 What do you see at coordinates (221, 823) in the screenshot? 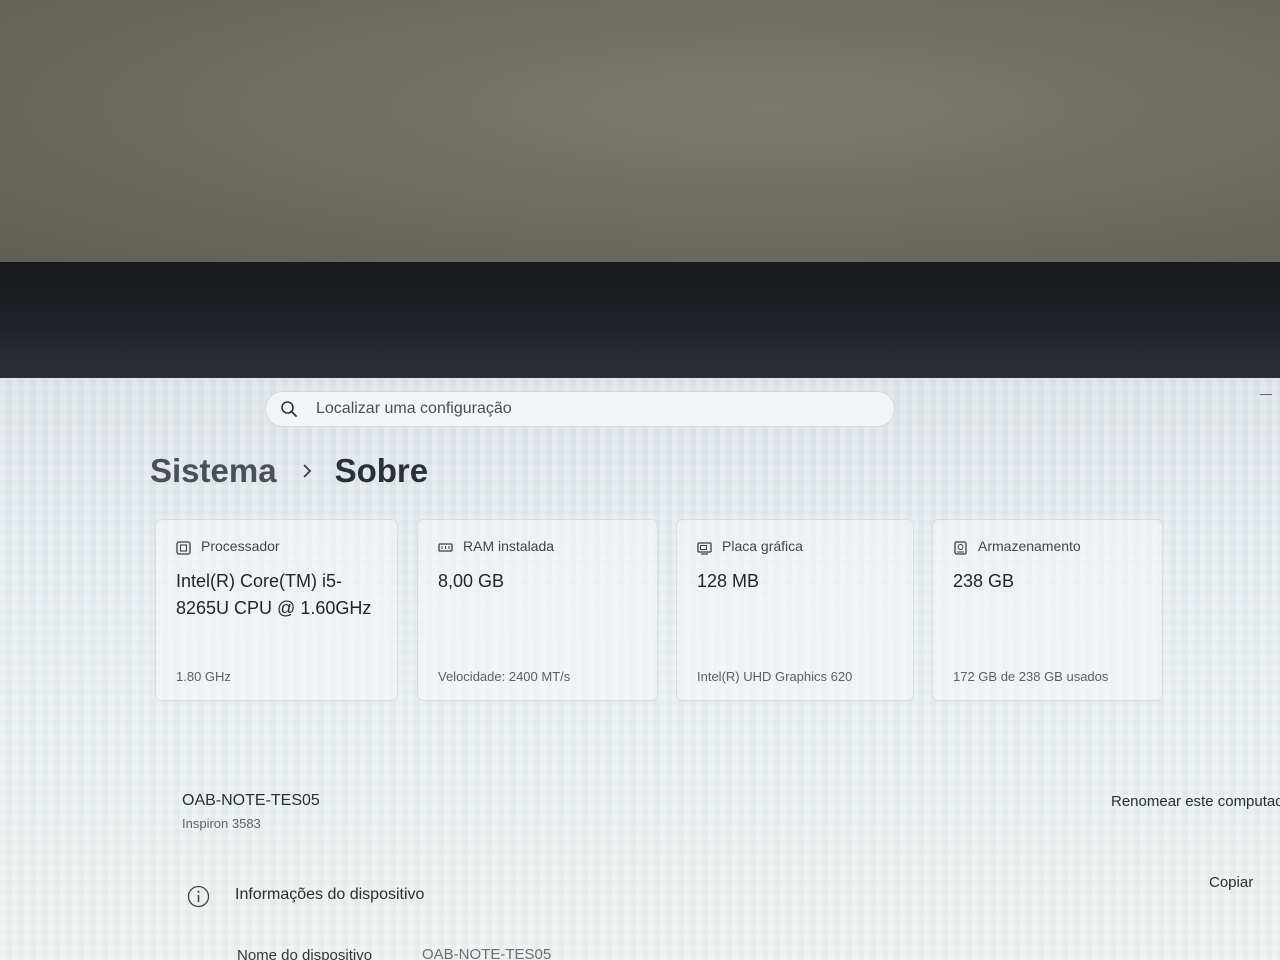
I see `device-model: Inspiron 3583` at bounding box center [221, 823].